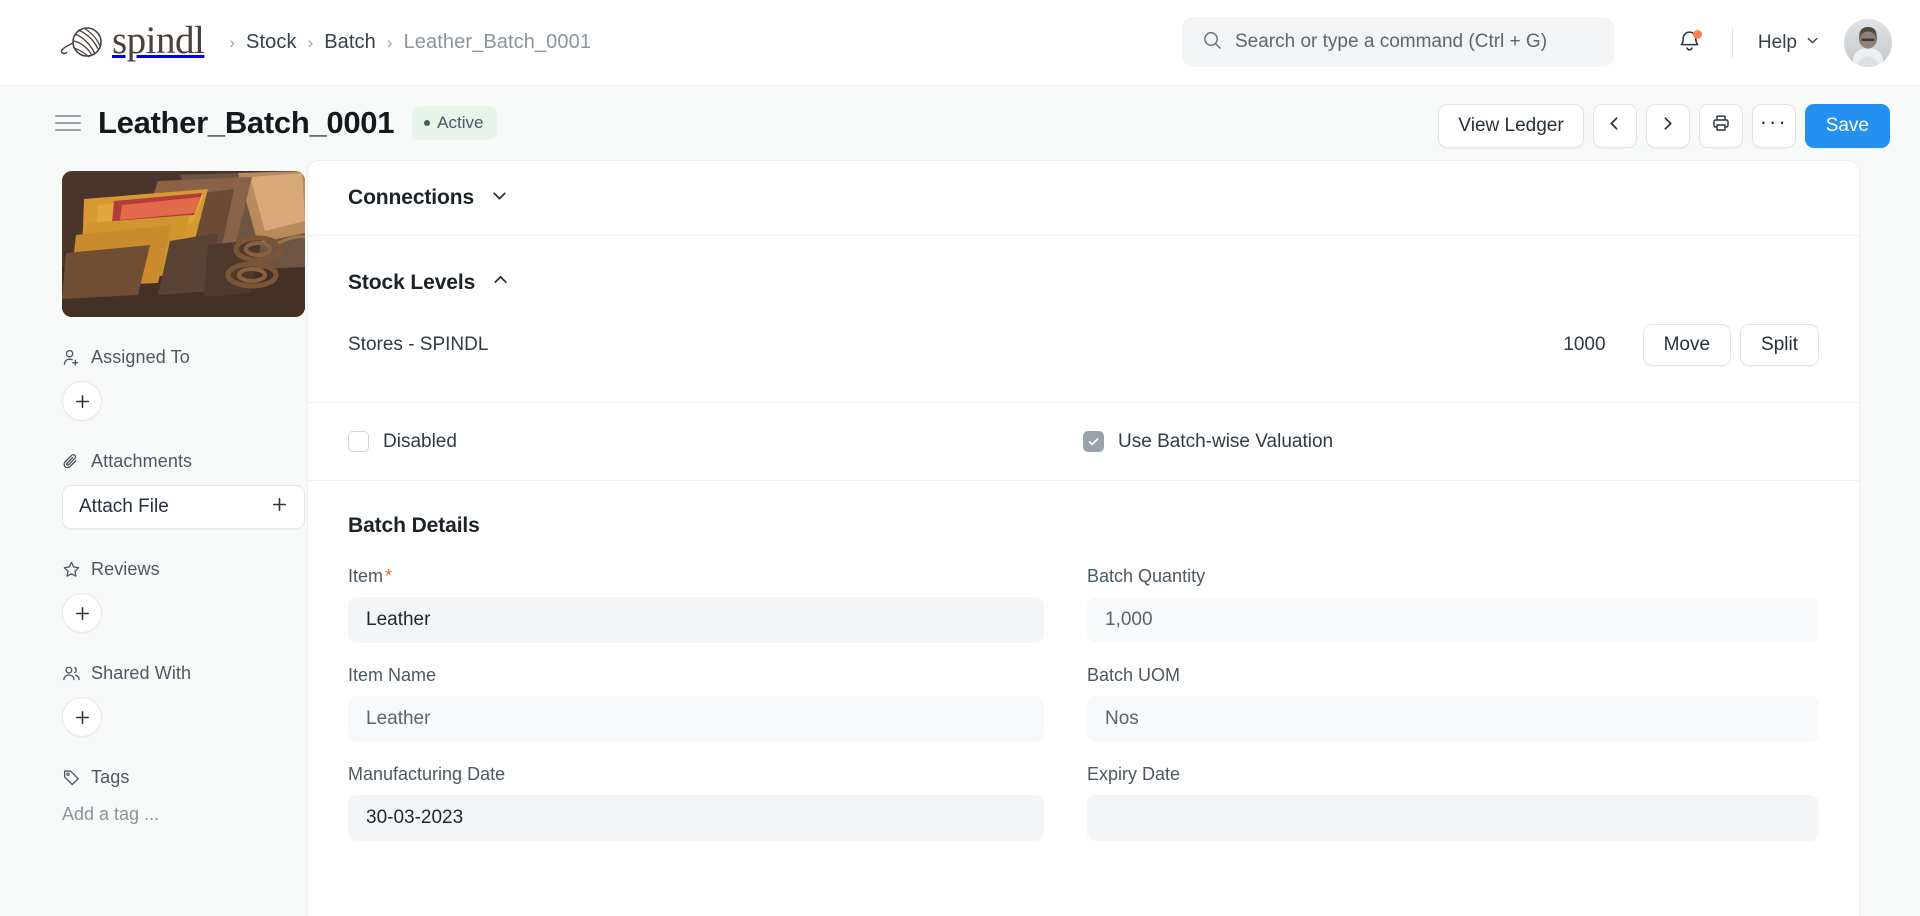  What do you see at coordinates (76, 123) in the screenshot?
I see `hamburger-menu-icon` at bounding box center [76, 123].